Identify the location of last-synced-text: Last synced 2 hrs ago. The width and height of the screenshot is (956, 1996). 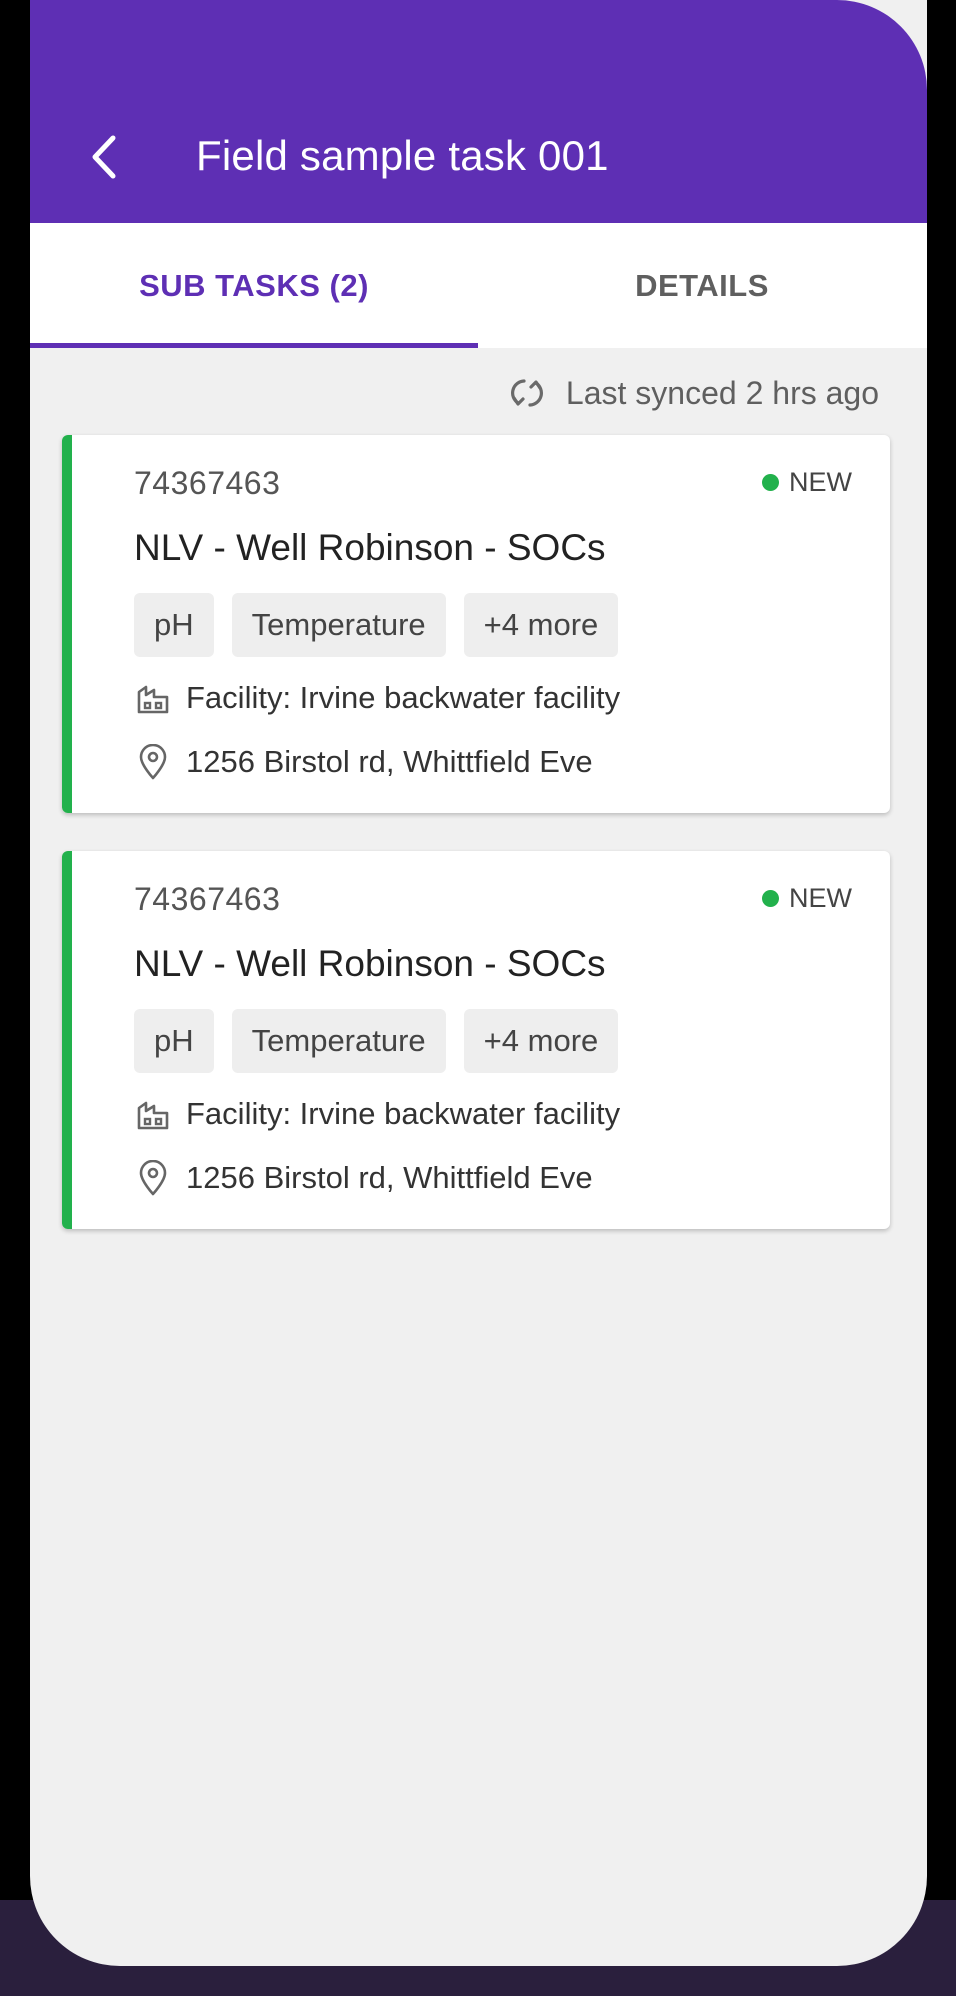
(722, 392).